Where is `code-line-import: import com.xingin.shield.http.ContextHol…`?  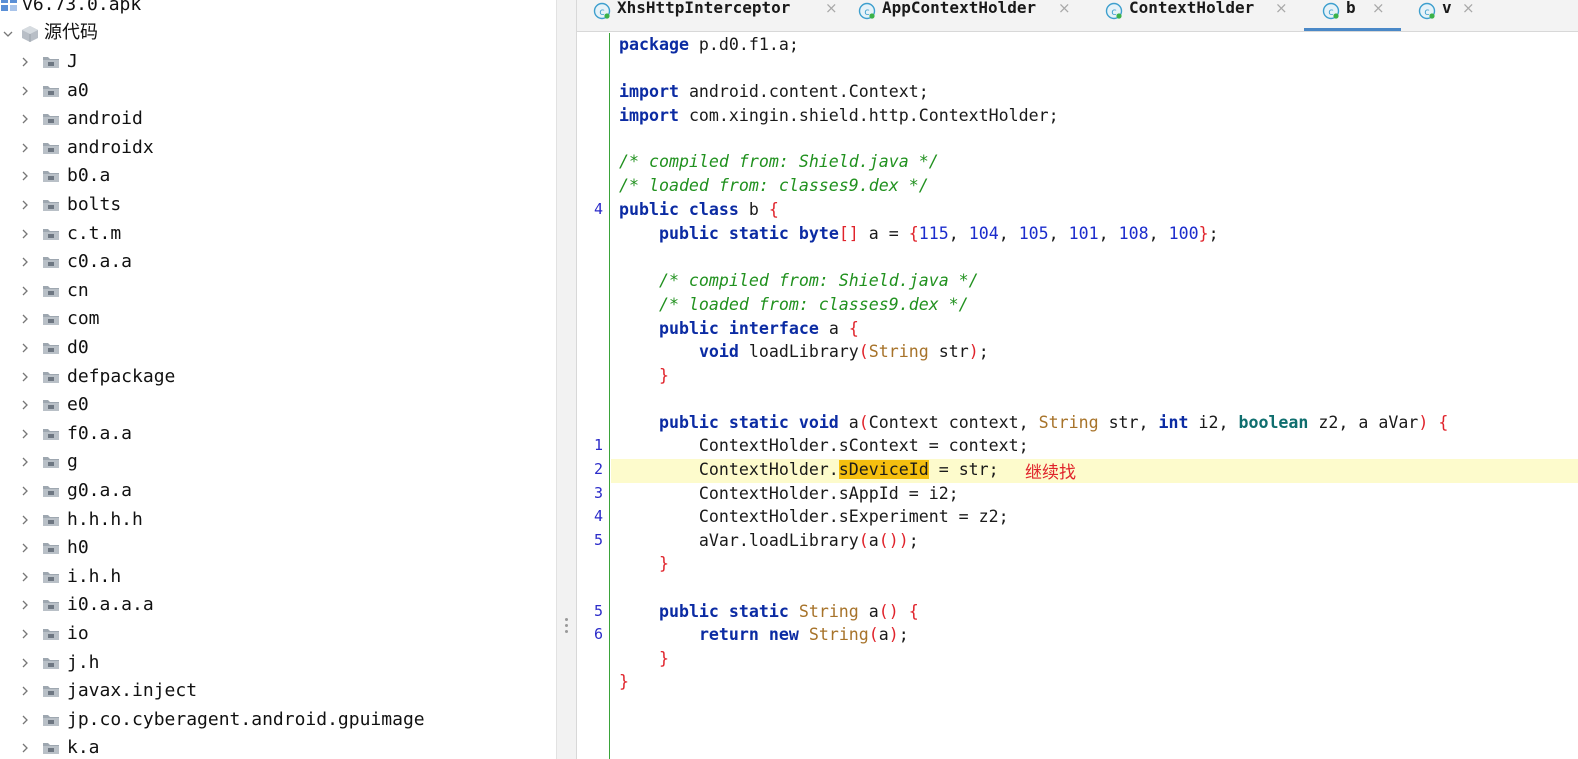
code-line-import: import com.xingin.shield.http.ContextHol… is located at coordinates (839, 116).